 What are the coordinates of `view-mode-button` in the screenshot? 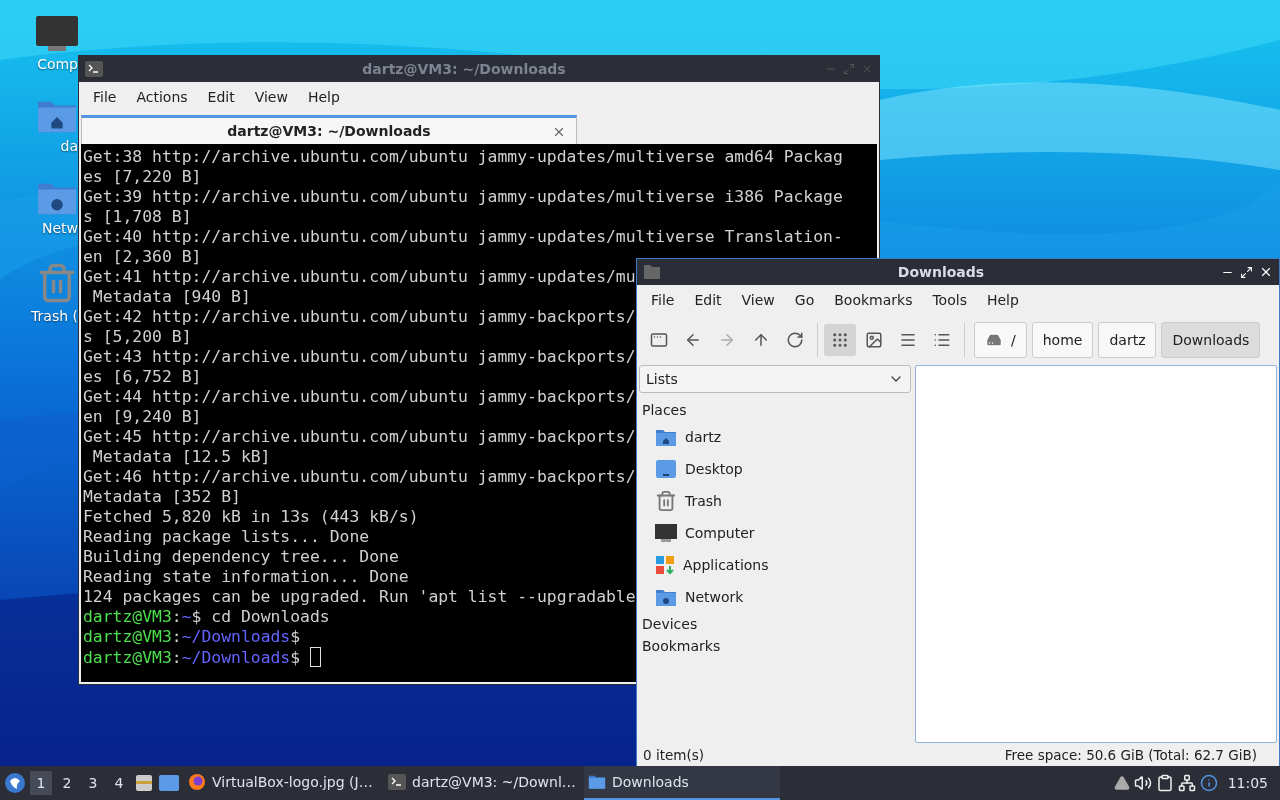 It's located at (840, 340).